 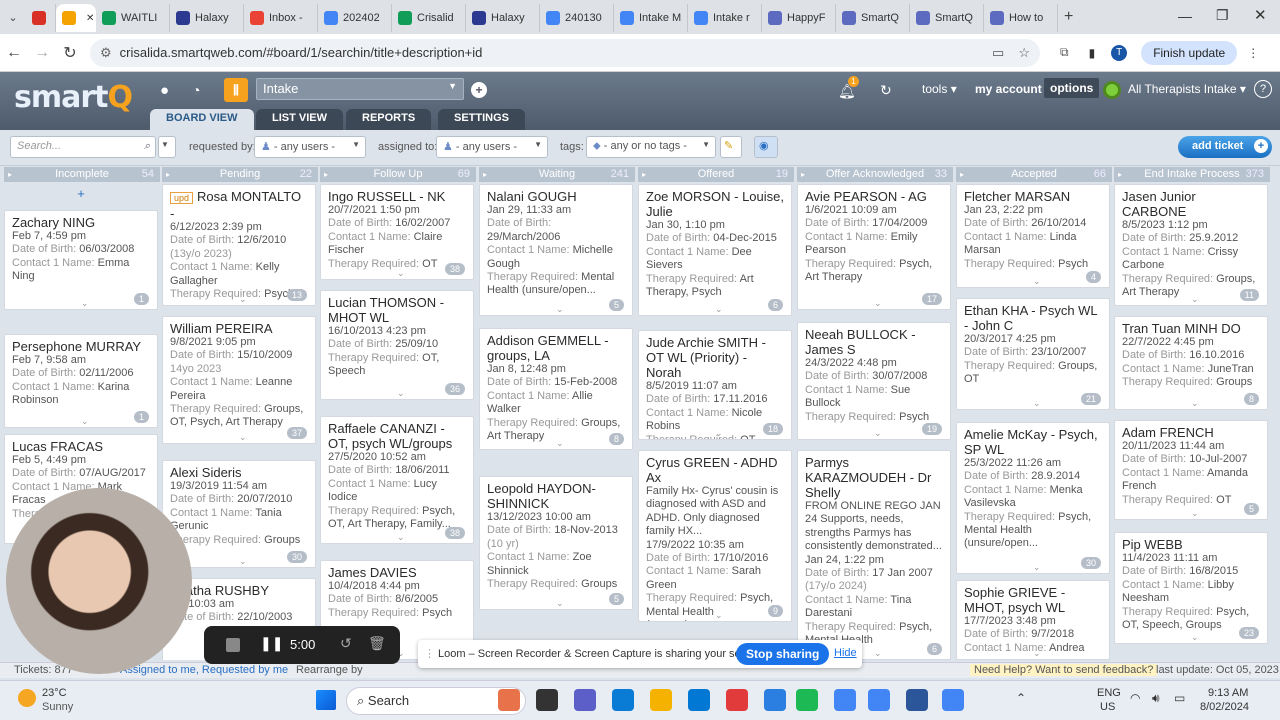 What do you see at coordinates (204, 670) in the screenshot?
I see `assigned-filter-link: Assigned to me, Requested by me` at bounding box center [204, 670].